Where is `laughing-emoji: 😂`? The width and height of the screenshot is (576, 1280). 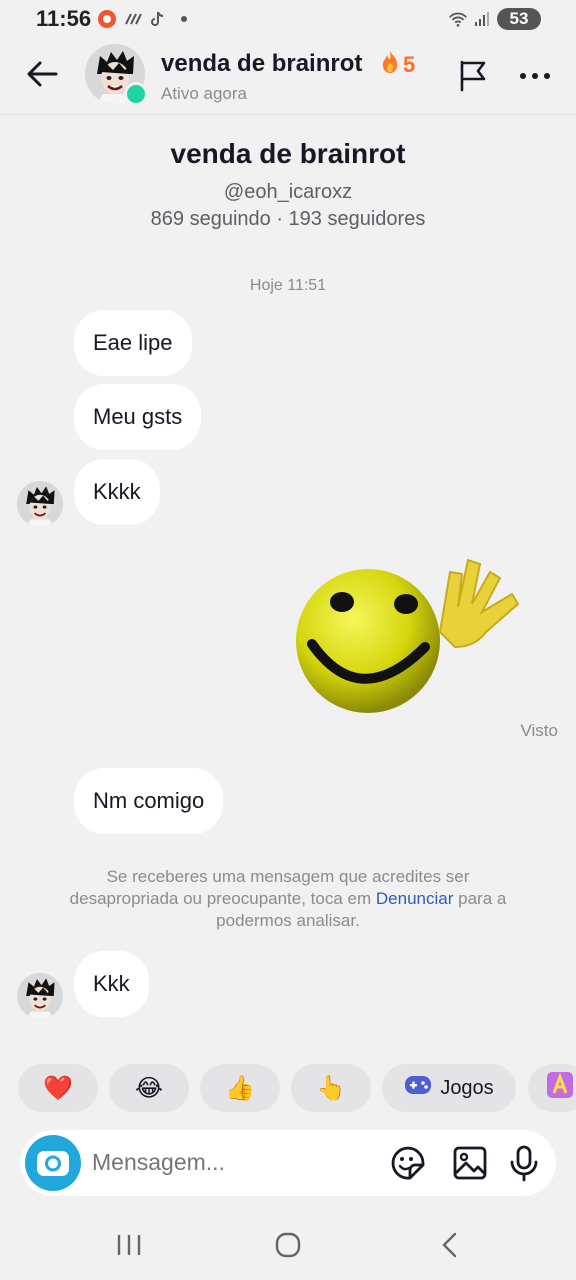 laughing-emoji: 😂 is located at coordinates (149, 1088).